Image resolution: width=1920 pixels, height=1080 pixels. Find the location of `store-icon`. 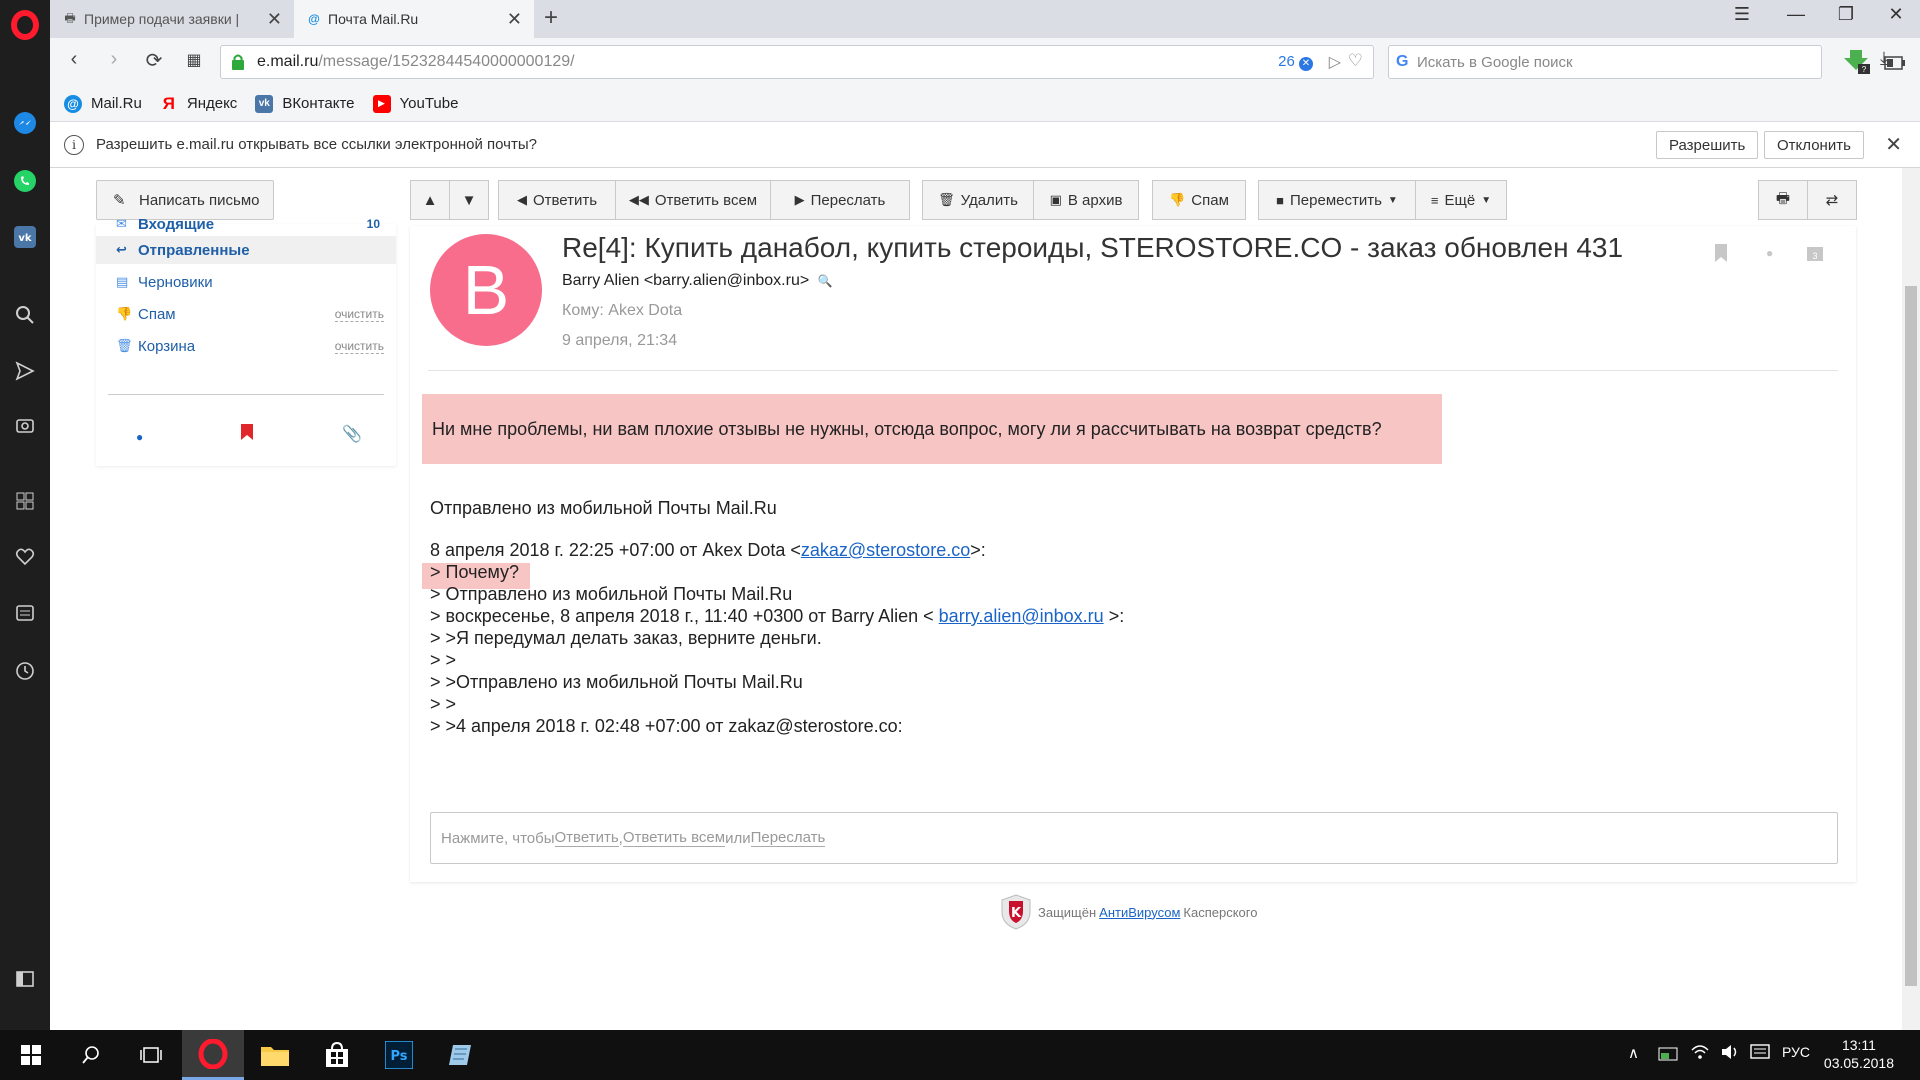

store-icon is located at coordinates (337, 1055).